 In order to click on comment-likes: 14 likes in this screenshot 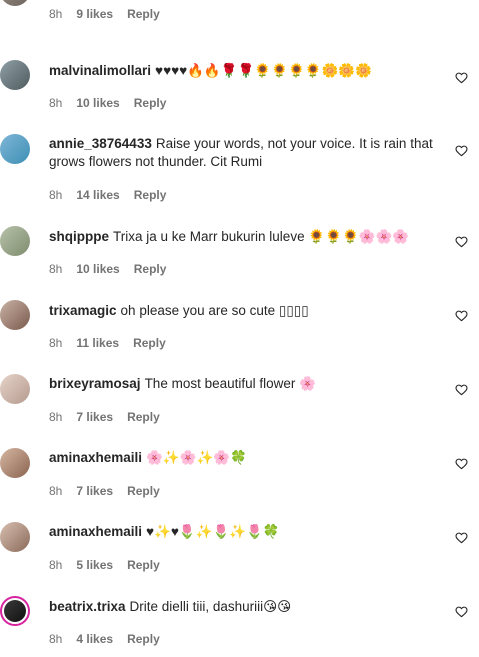, I will do `click(97, 195)`.